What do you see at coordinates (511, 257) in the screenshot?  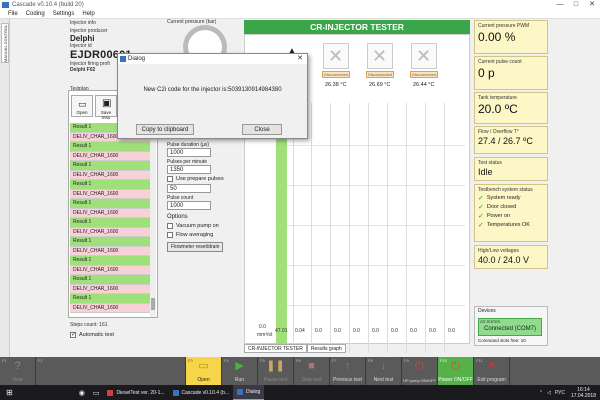 I see `voltages-box: High/Low voltages 40.0 / 24.0 V` at bounding box center [511, 257].